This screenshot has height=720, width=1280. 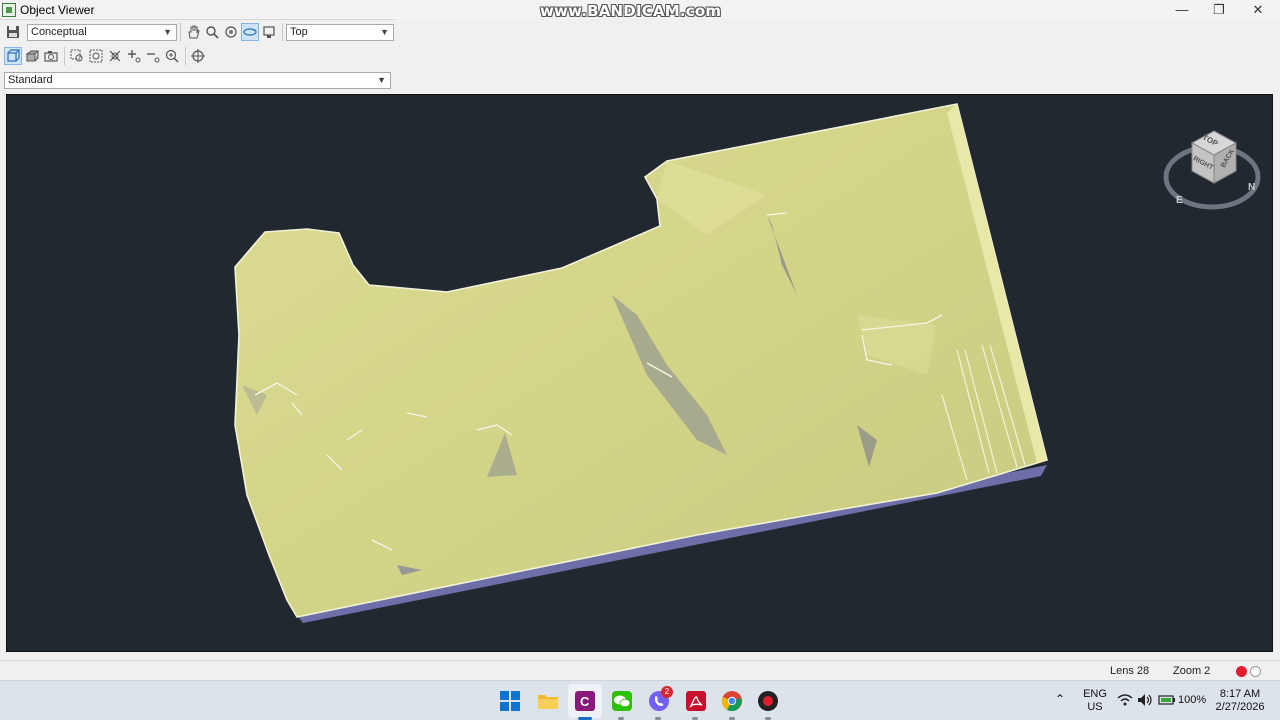 What do you see at coordinates (51, 56) in the screenshot?
I see `camera-icon` at bounding box center [51, 56].